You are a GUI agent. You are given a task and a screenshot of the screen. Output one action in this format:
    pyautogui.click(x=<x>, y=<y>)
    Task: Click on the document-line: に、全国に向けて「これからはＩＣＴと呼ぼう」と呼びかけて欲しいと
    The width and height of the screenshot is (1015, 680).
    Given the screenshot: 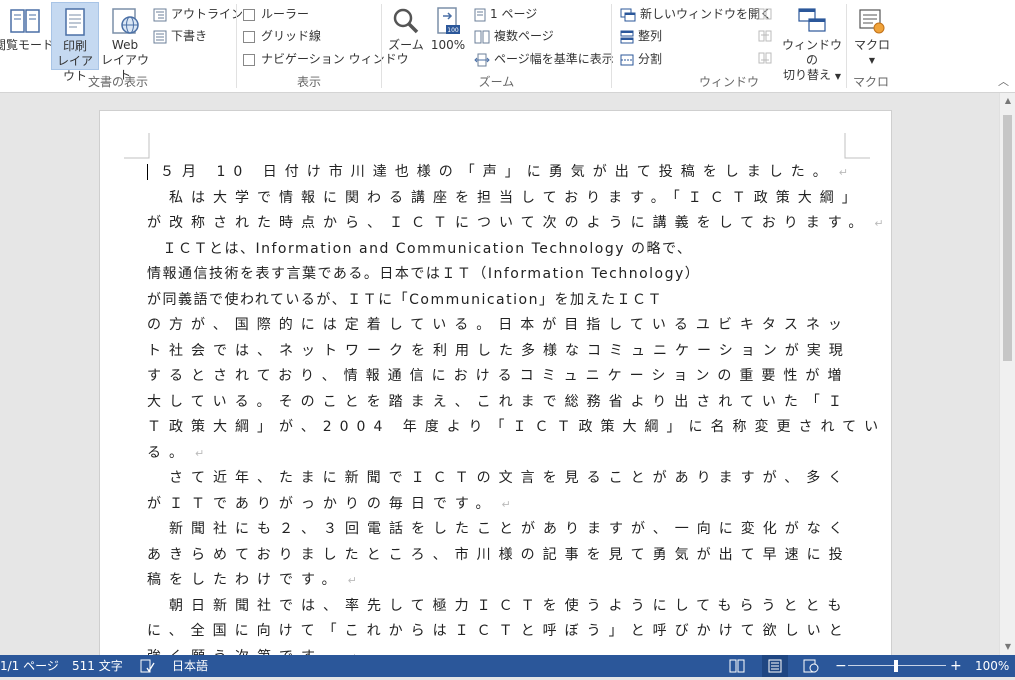 What is the action you would take?
    pyautogui.click(x=497, y=632)
    